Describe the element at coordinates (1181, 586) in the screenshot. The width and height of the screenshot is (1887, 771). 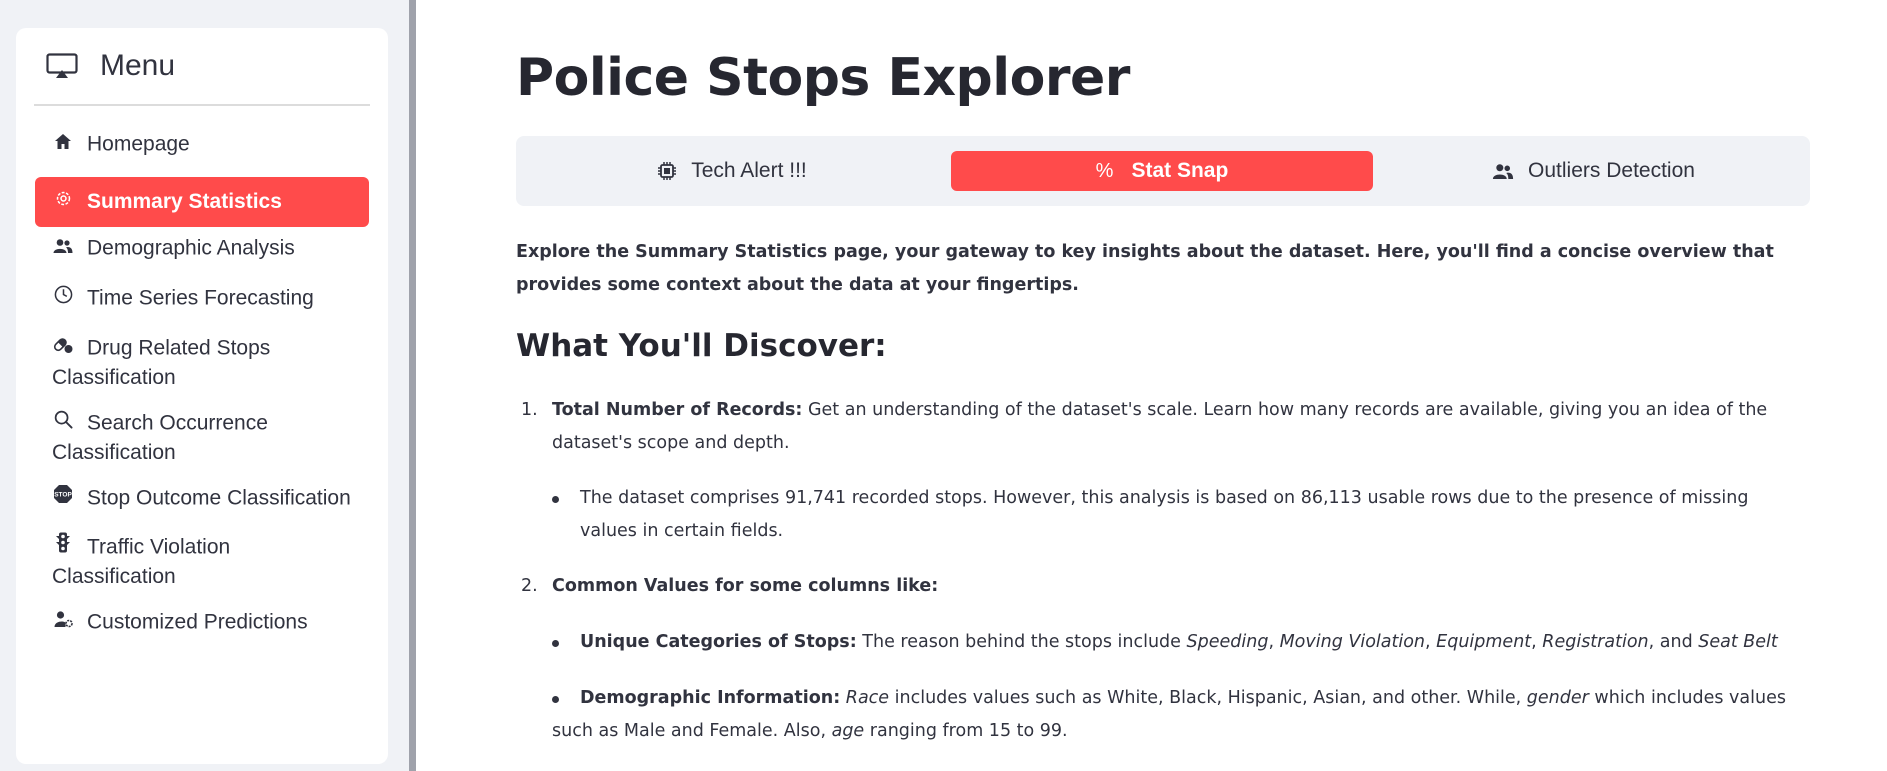
I see `list-text: Common Values for some columns like:` at that location.